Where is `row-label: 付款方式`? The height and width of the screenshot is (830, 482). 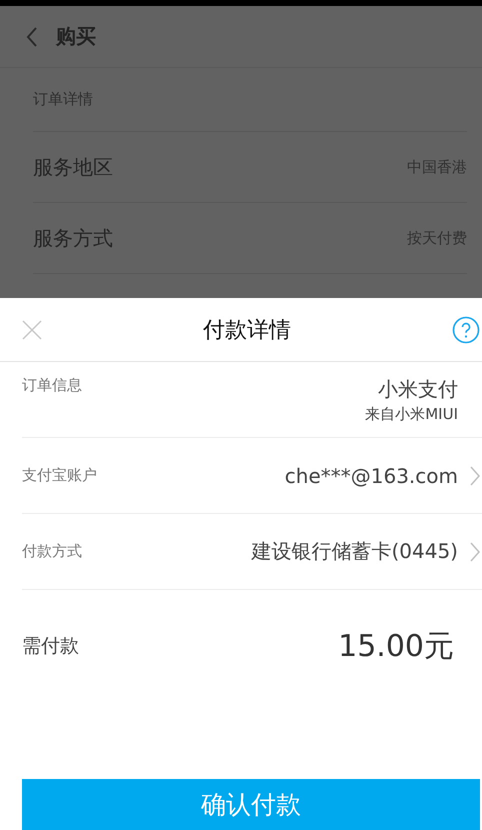
row-label: 付款方式 is located at coordinates (52, 551).